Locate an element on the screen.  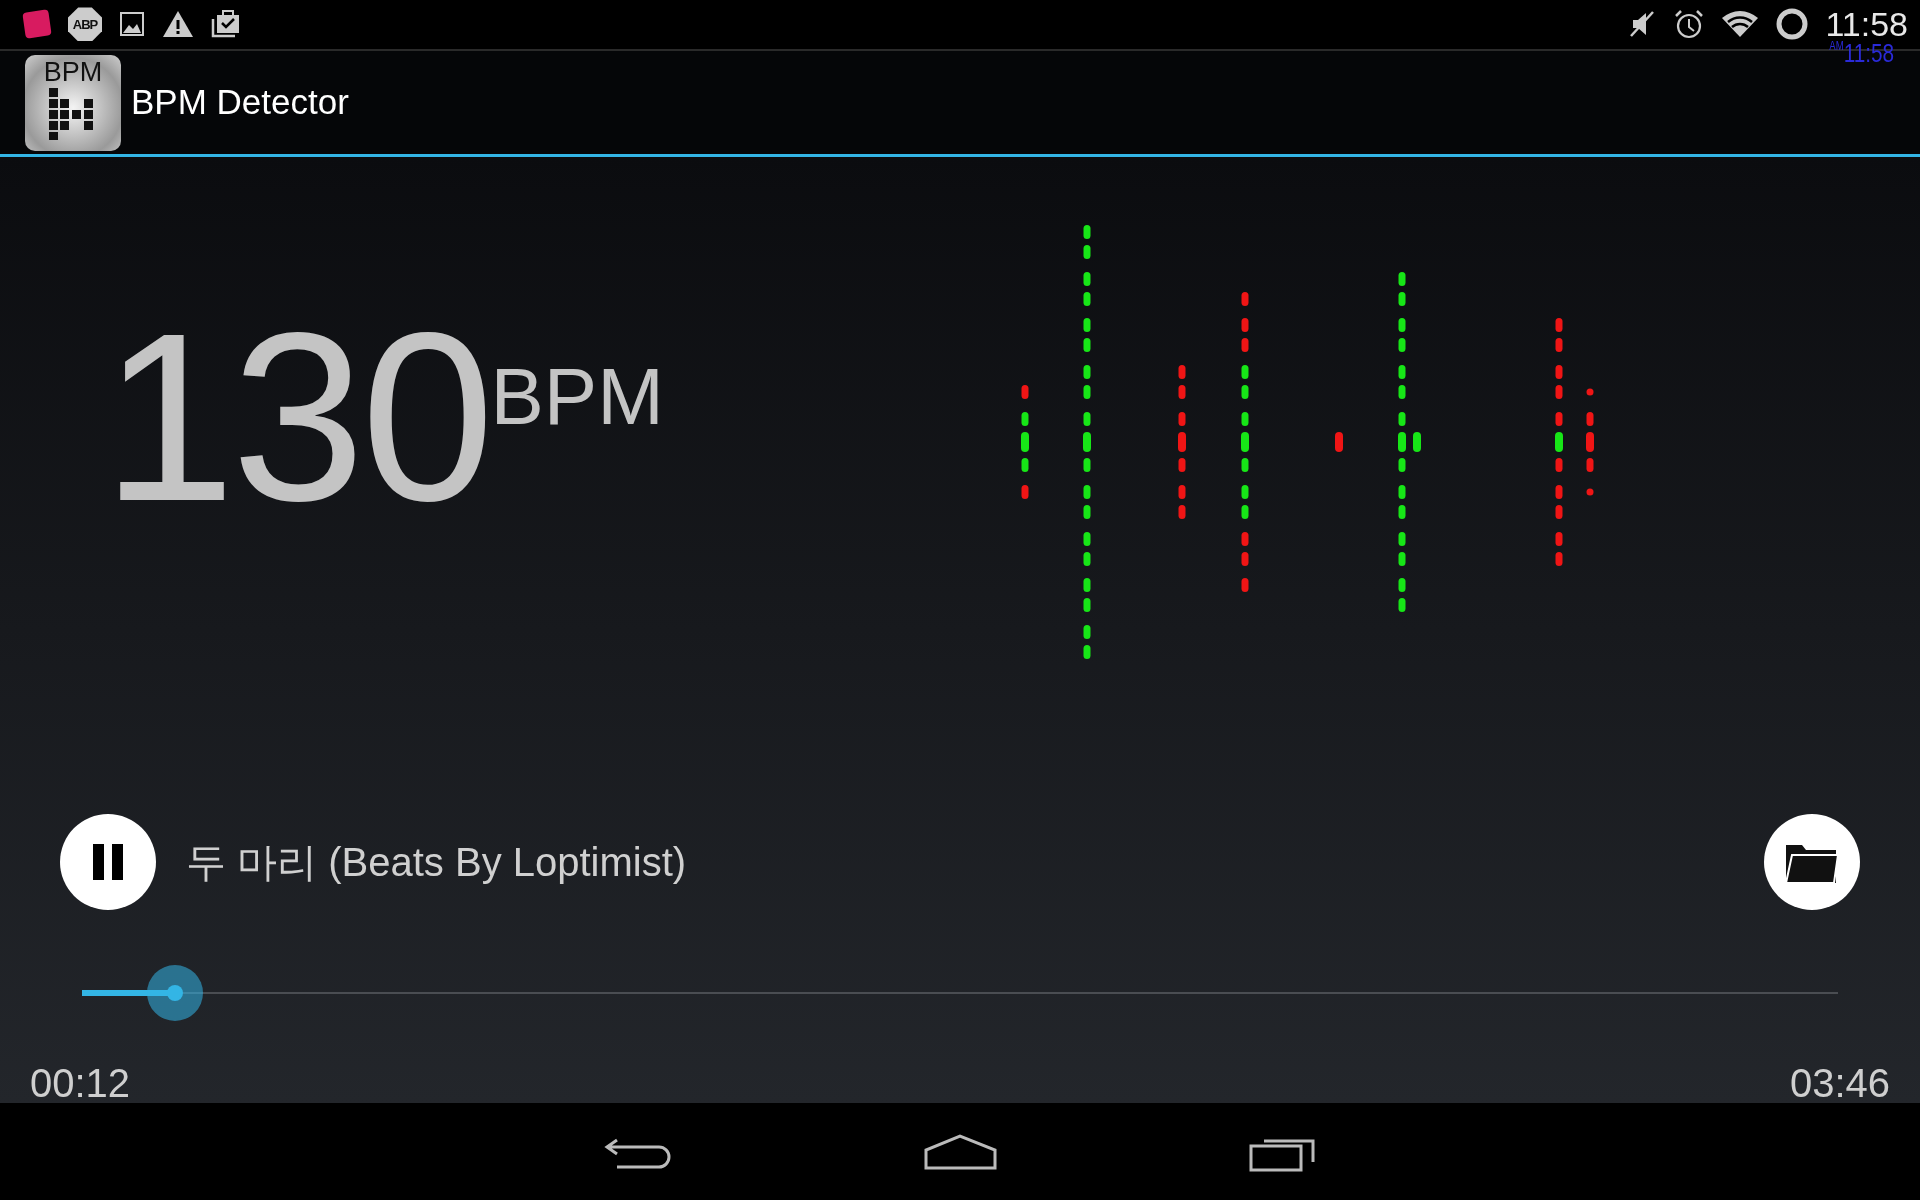
track-title: 두 마리 (Beats By Loptimist) is located at coordinates (436, 863).